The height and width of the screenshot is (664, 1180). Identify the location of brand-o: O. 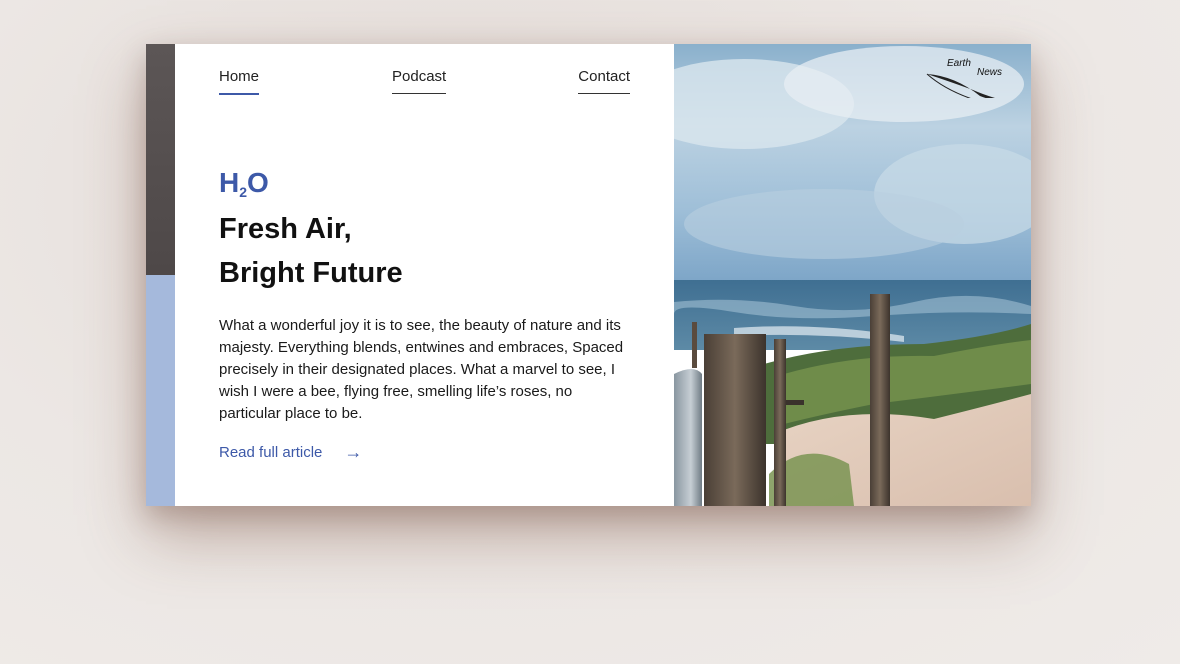
(258, 182).